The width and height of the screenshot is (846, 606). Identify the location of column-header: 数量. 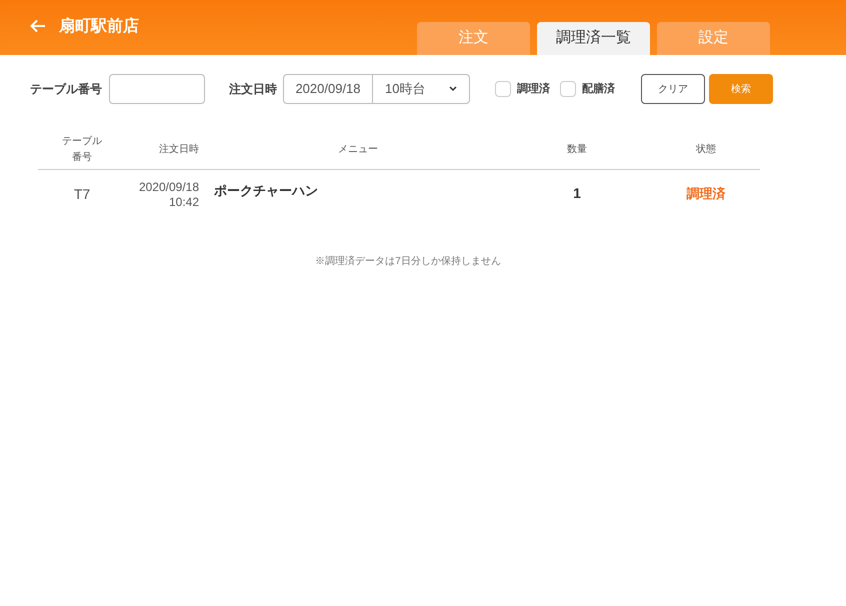
(577, 149).